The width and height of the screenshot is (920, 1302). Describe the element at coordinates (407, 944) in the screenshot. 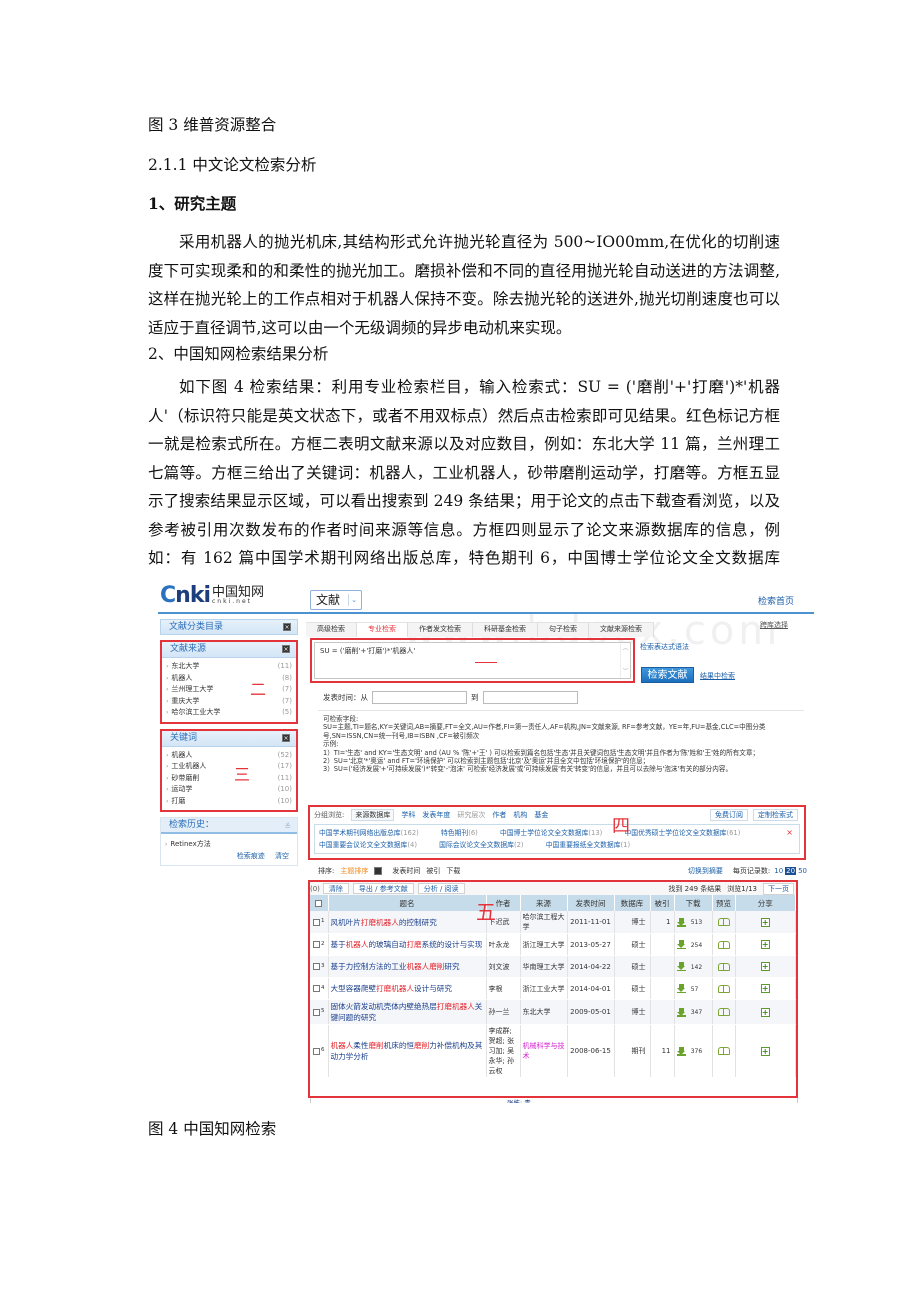

I see `result-title-link: 基于机器人的玻璃自动打磨系统的设计与实现` at that location.